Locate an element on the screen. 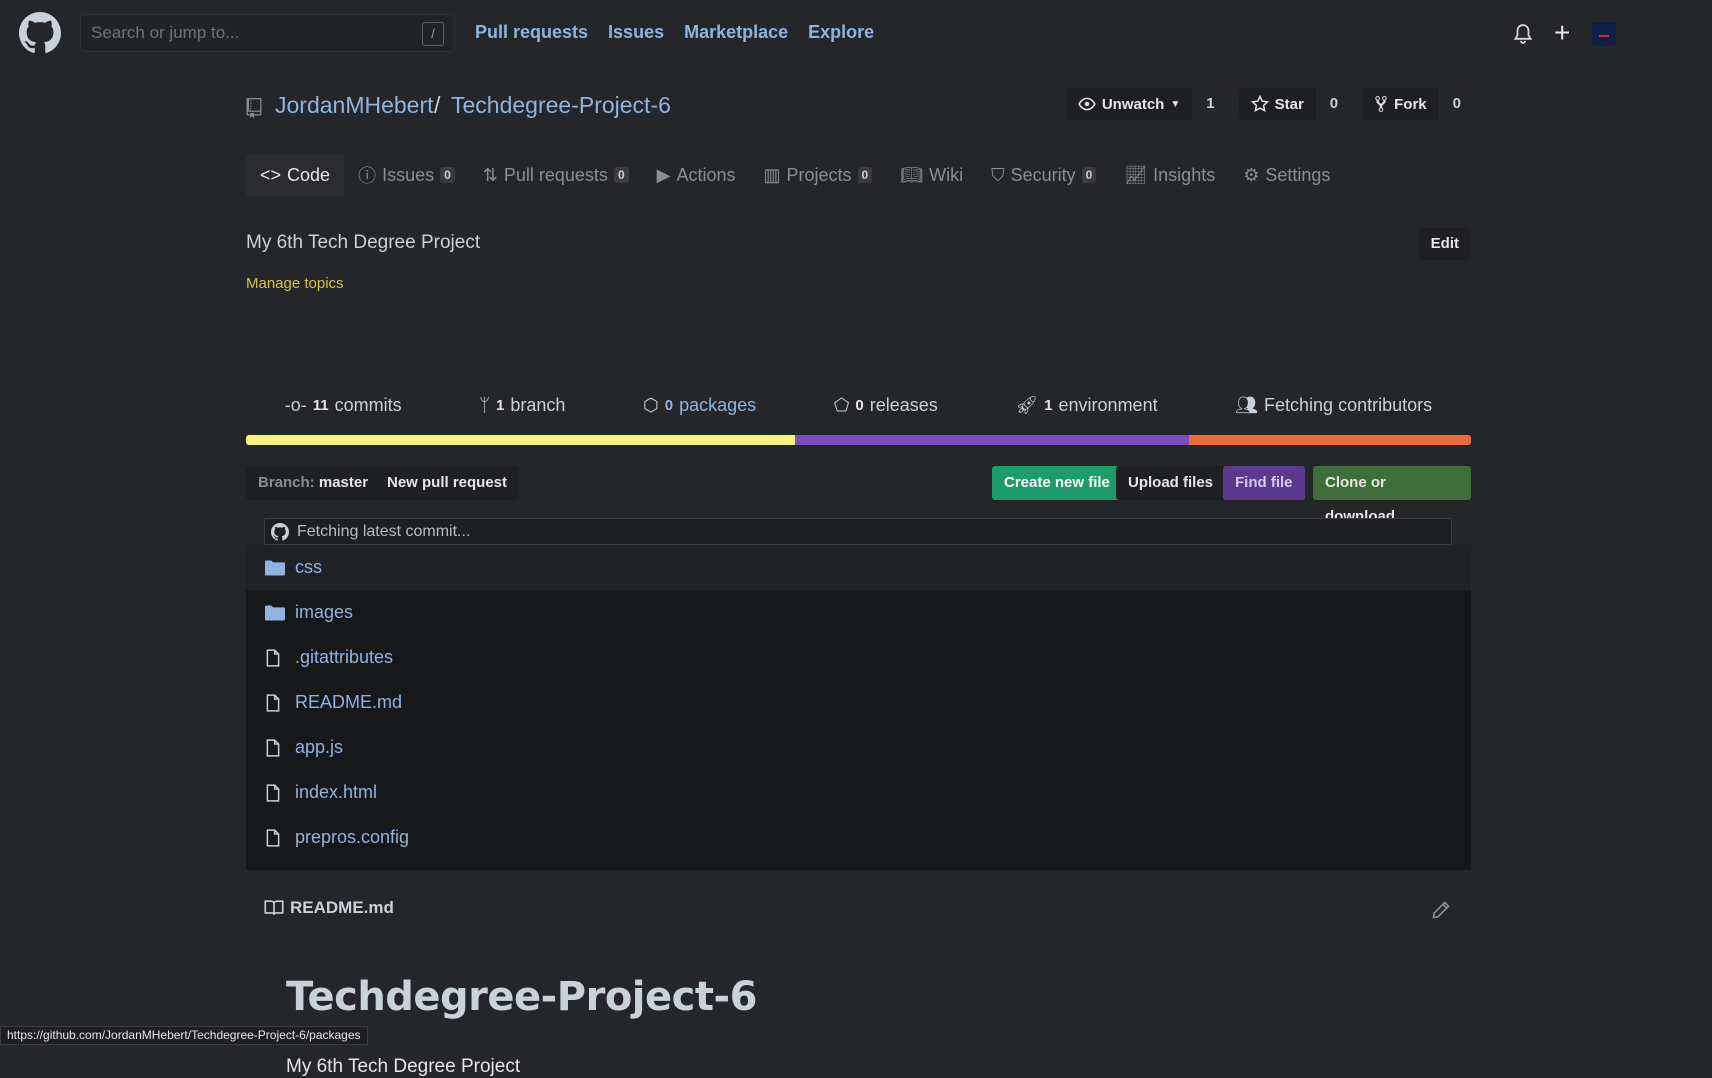 The image size is (1712, 1078). environment-stat: 🚀︎ 1 environment is located at coordinates (1086, 405).